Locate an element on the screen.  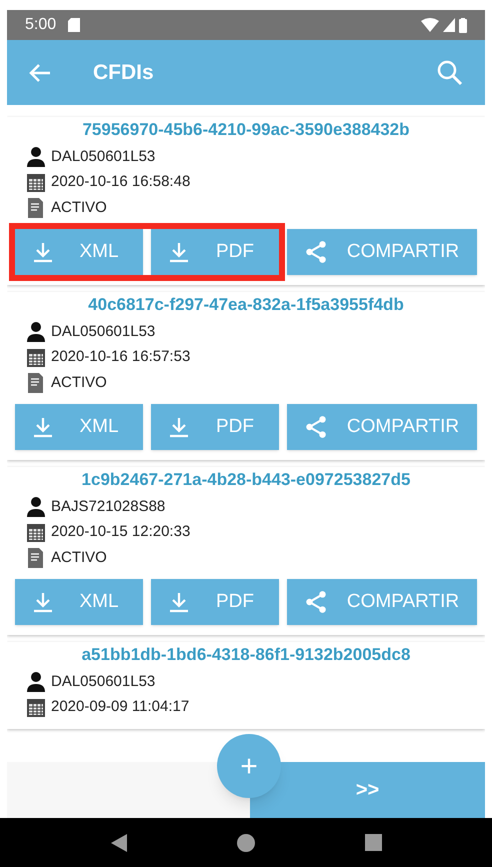
app-title: CFDIs is located at coordinates (123, 73).